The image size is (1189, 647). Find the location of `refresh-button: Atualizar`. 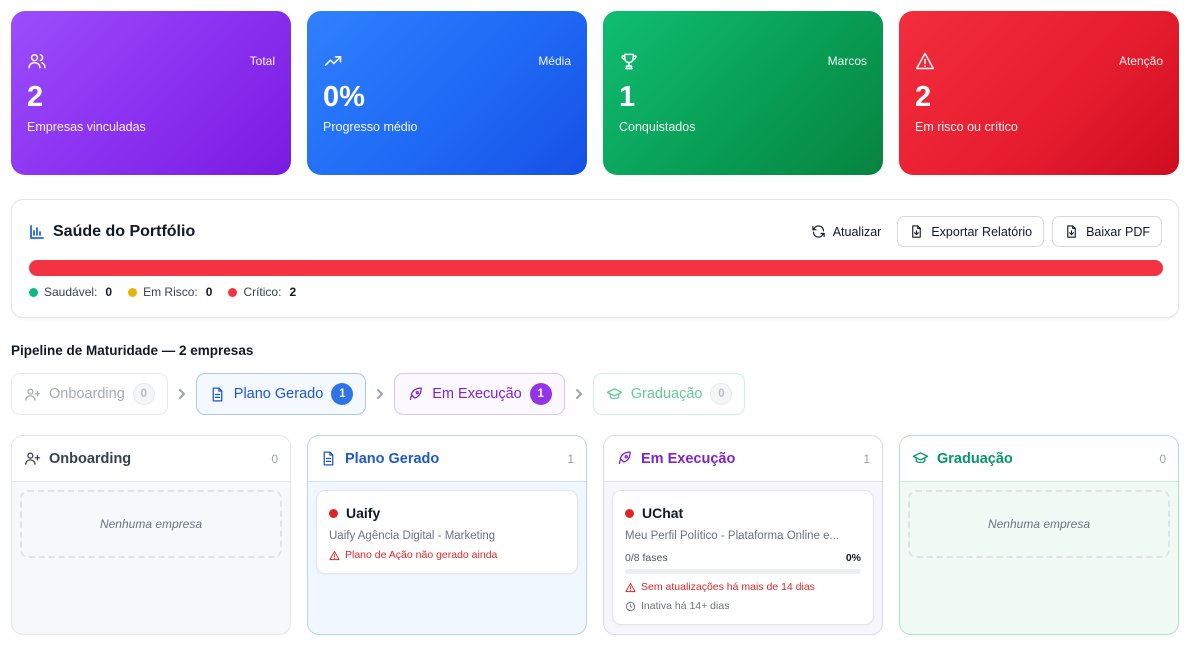

refresh-button: Atualizar is located at coordinates (846, 231).